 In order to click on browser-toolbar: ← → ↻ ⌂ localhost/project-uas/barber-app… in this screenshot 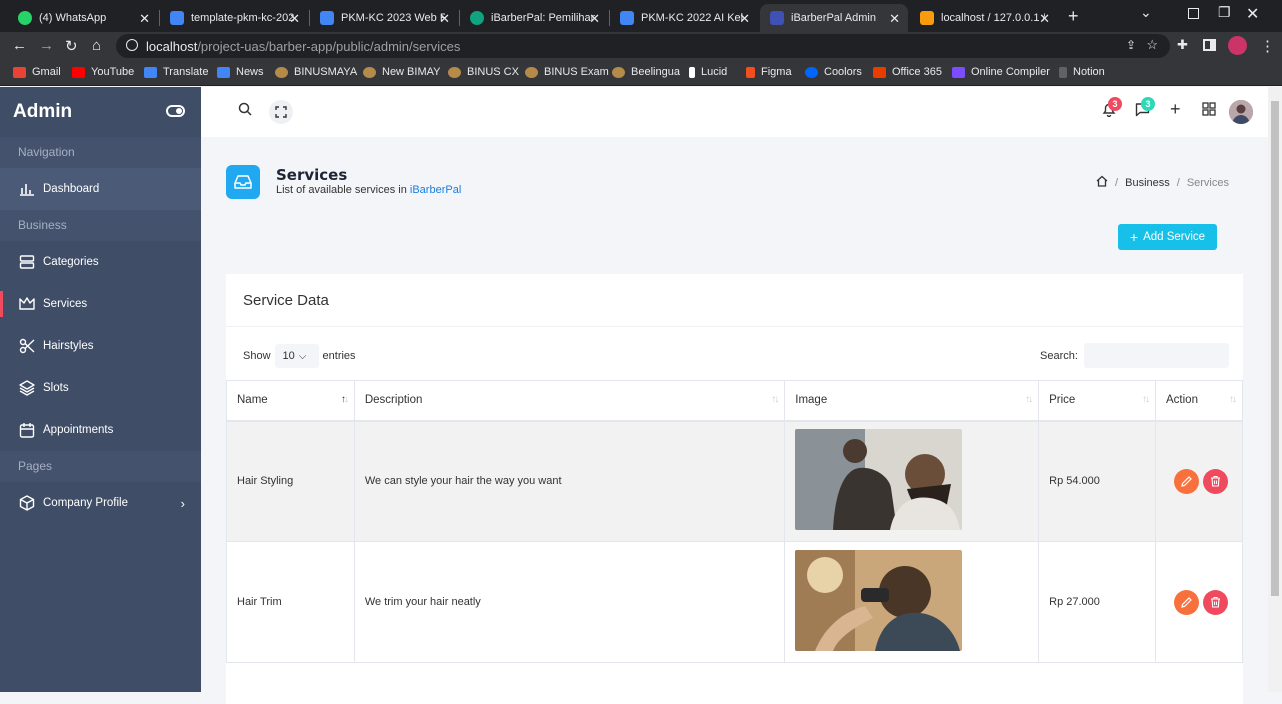, I will do `click(641, 46)`.